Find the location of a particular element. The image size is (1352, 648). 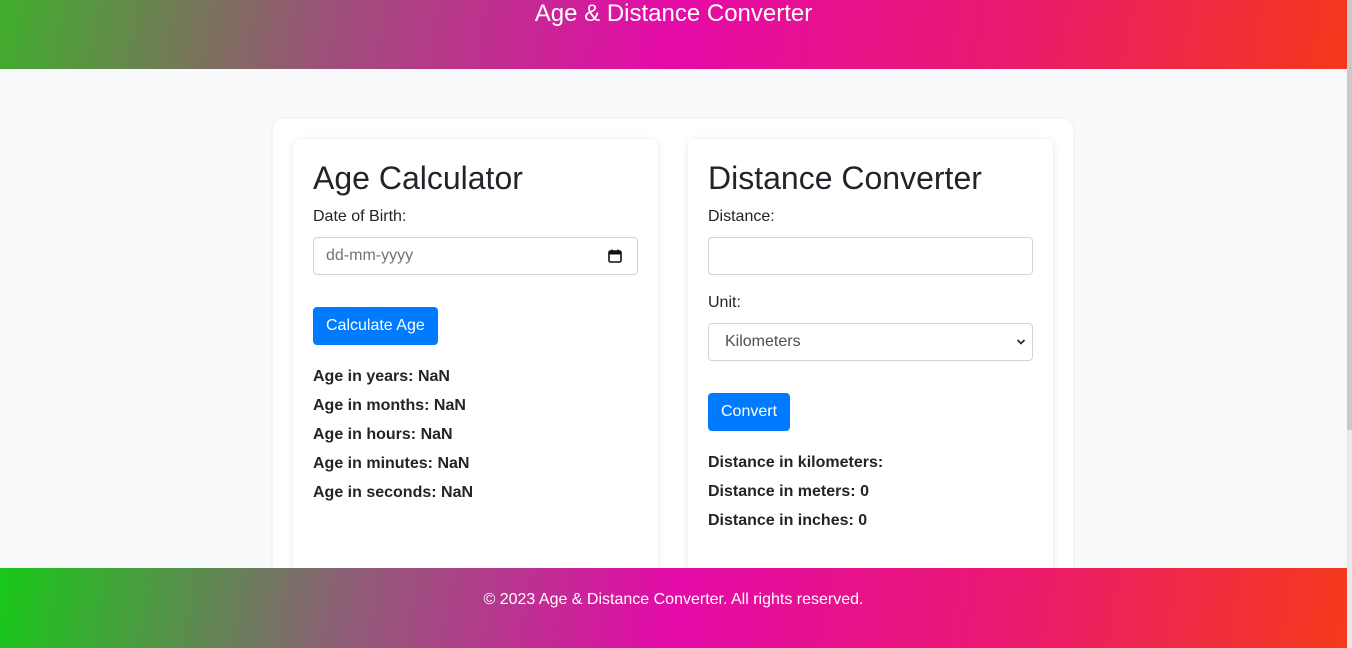

calendar-icon is located at coordinates (615, 256).